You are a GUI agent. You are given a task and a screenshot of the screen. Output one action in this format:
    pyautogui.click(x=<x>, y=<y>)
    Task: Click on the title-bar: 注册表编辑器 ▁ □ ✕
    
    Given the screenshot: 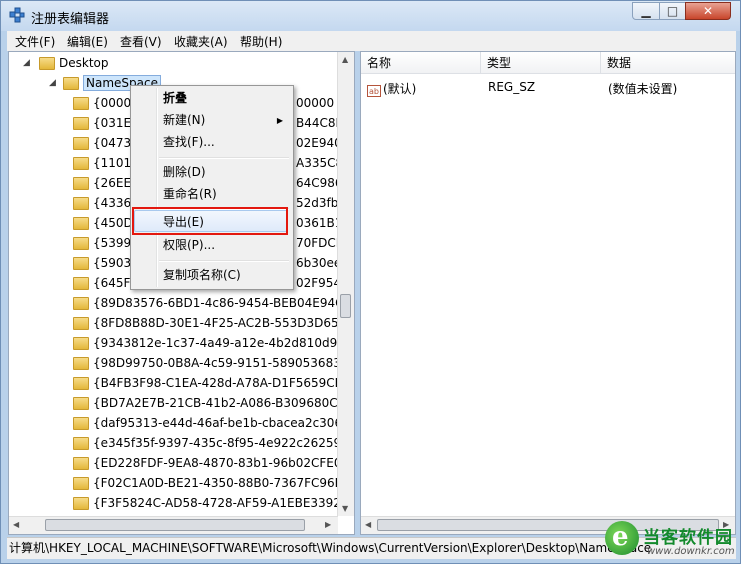 What is the action you would take?
    pyautogui.click(x=370, y=16)
    